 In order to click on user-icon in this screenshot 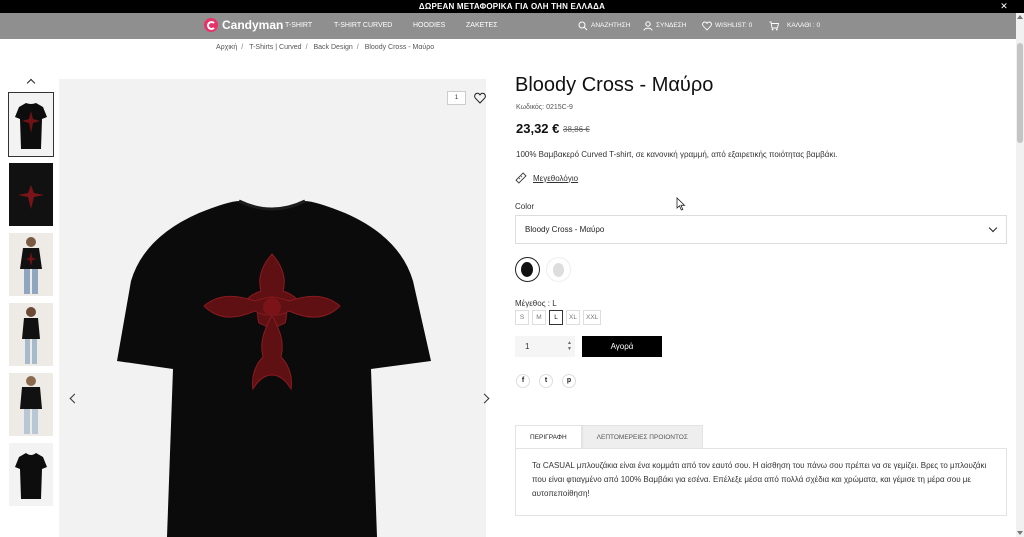, I will do `click(648, 26)`.